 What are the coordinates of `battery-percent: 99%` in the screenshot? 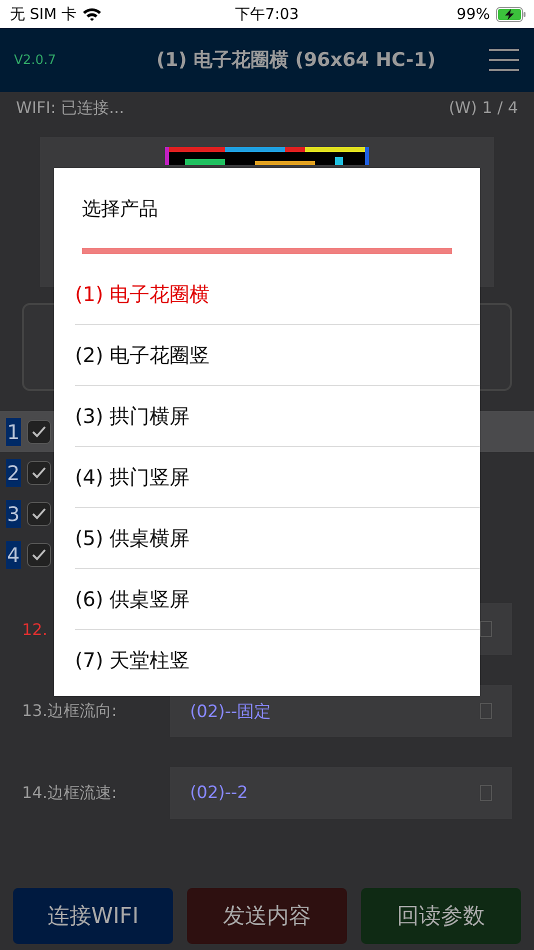 It's located at (473, 14).